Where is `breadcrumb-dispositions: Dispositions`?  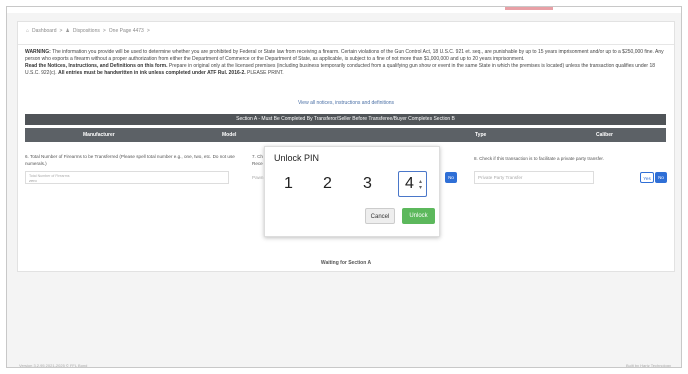
breadcrumb-dispositions: Dispositions is located at coordinates (86, 31).